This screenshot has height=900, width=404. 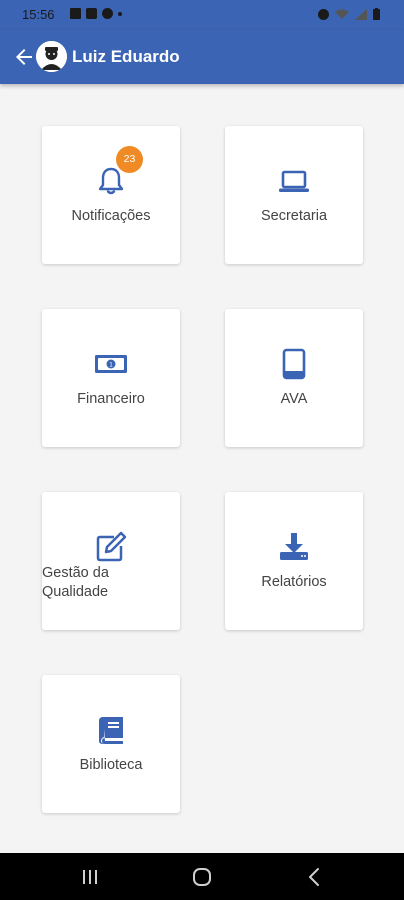 I want to click on card-label: Relatórios, so click(x=294, y=582).